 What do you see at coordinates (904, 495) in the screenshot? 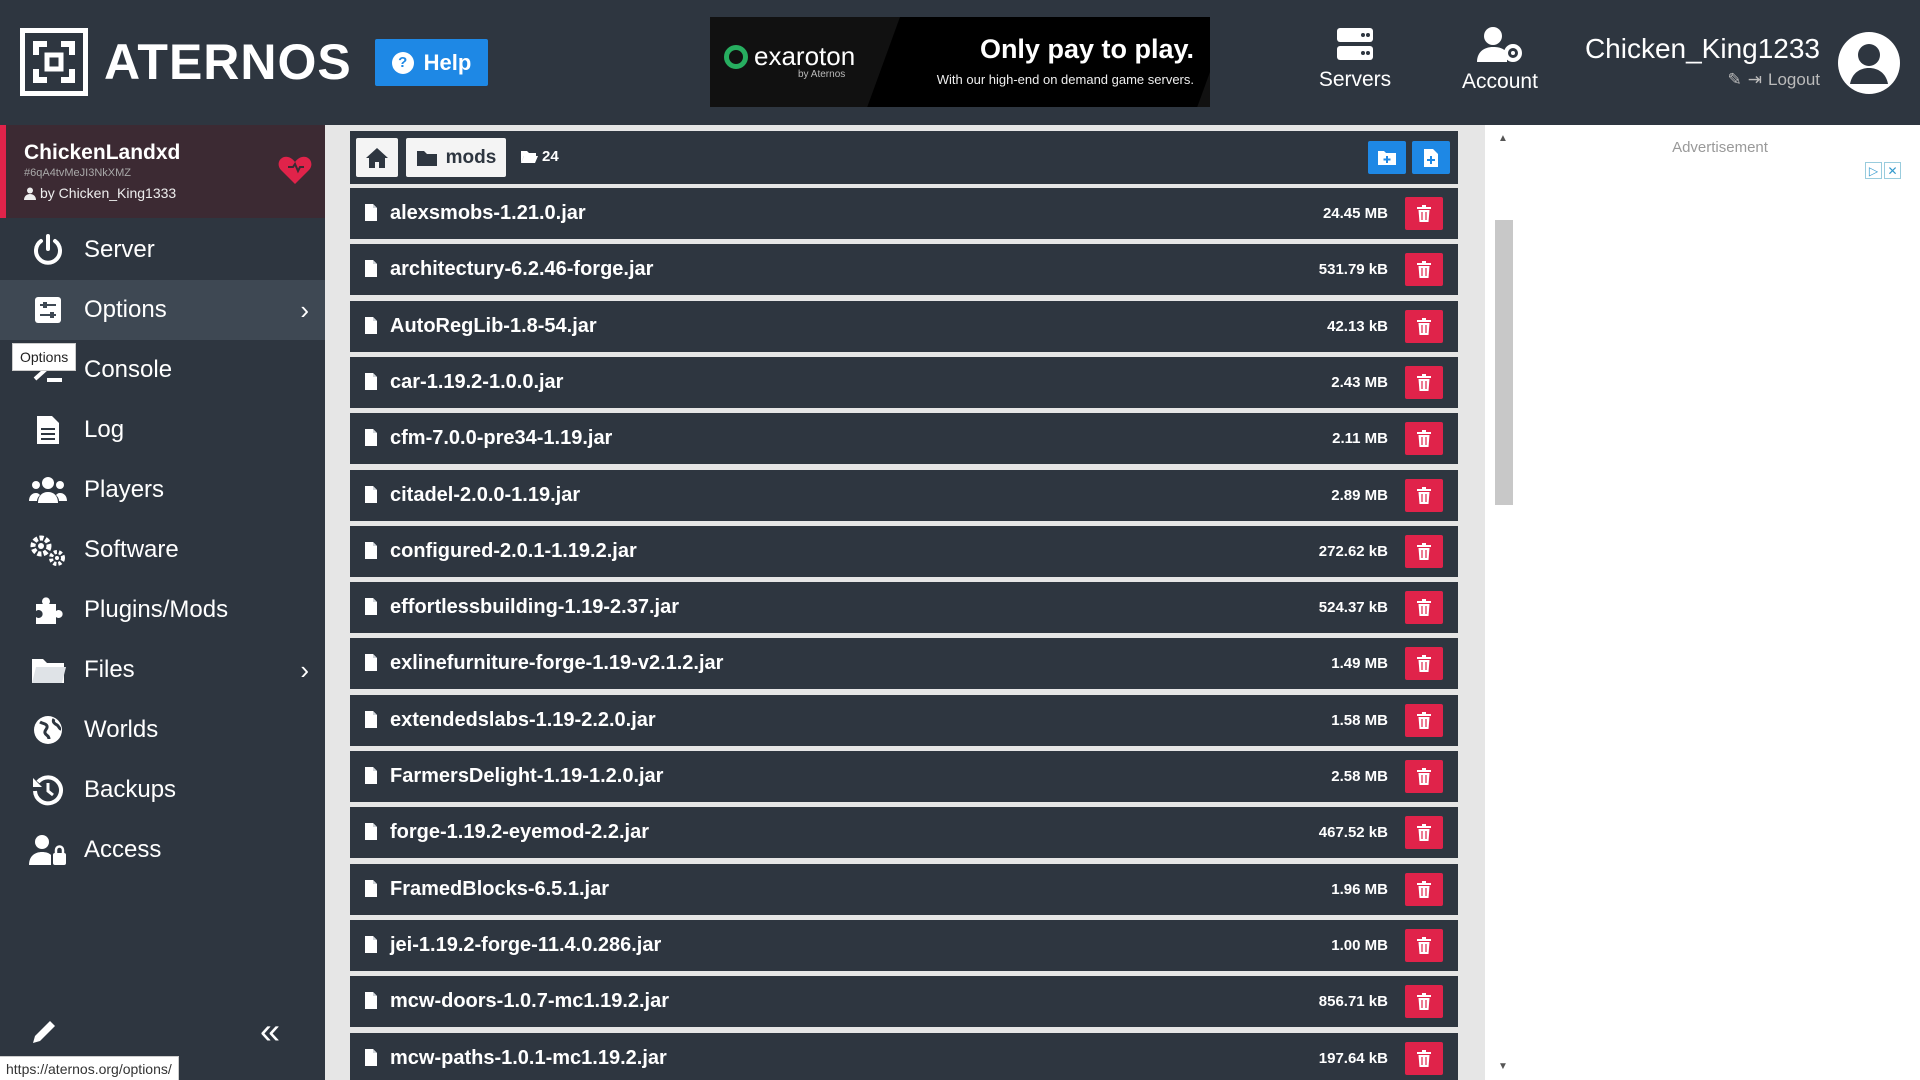
I see `file-row: citadel-2.0.0-1.19.jar 2.89 MB` at bounding box center [904, 495].